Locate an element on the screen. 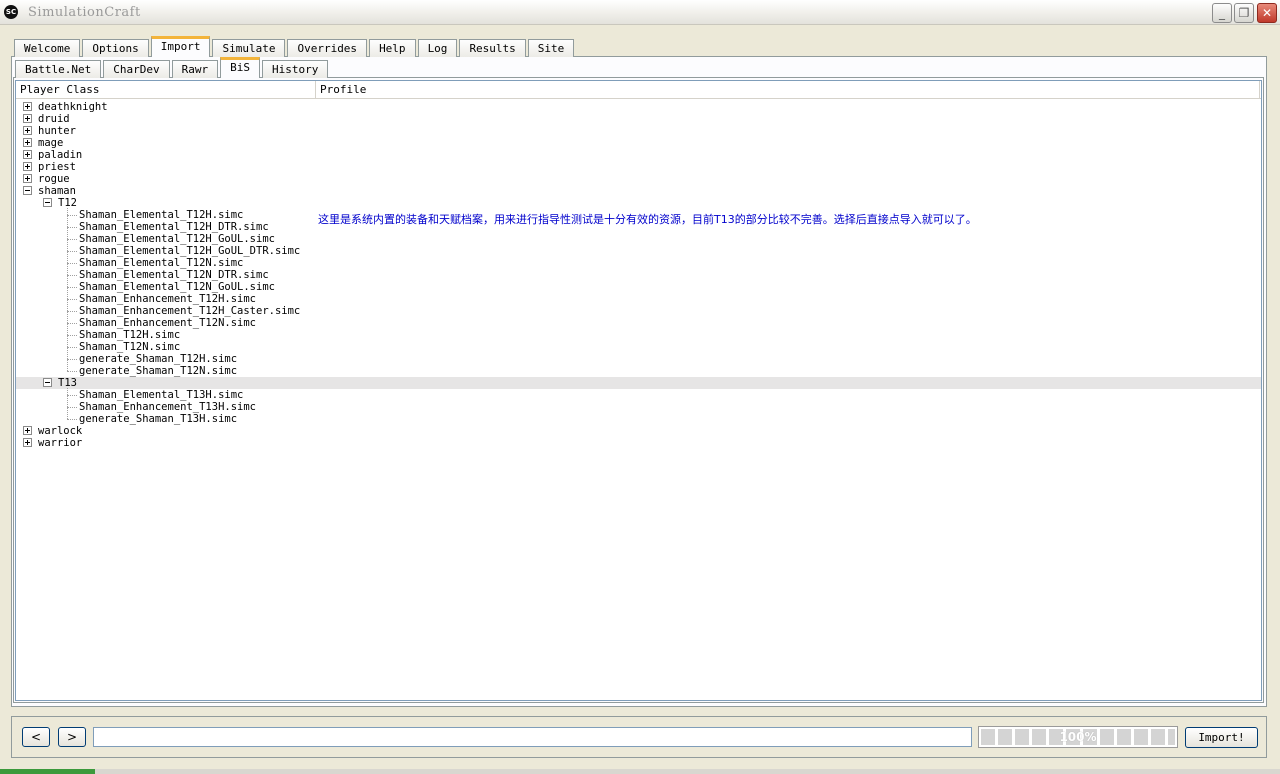 This screenshot has width=1280, height=774. tab-log: Log is located at coordinates (437, 48).